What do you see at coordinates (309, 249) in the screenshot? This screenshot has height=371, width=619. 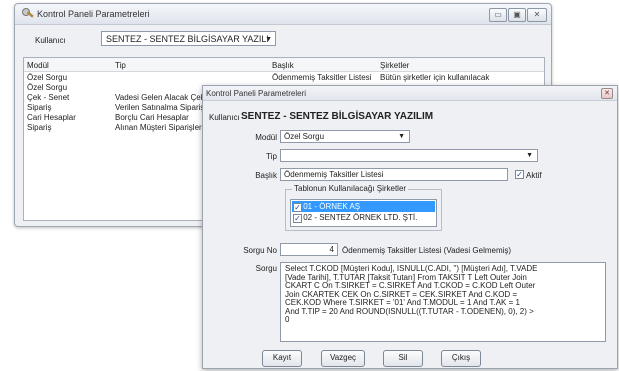 I see `sorgu-no-input: 4` at bounding box center [309, 249].